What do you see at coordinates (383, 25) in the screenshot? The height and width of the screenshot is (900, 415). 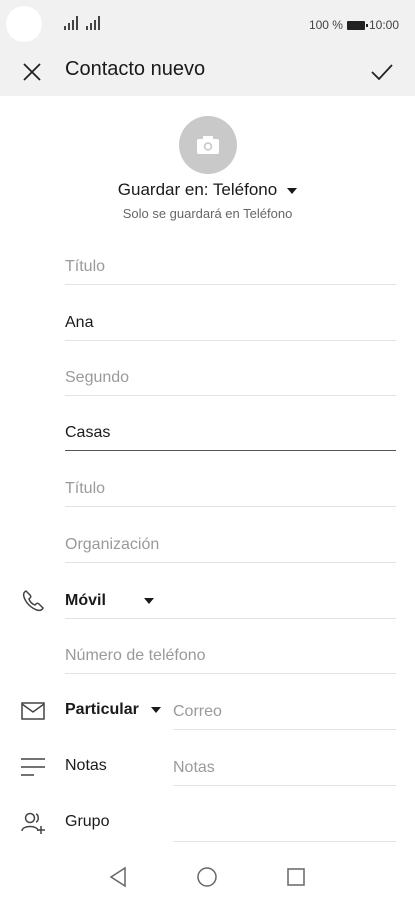 I see `clock: 10:00` at bounding box center [383, 25].